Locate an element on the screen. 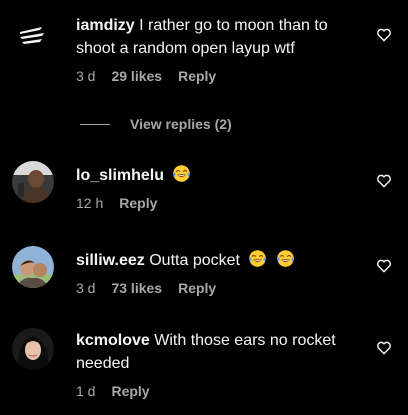  comment-body: lo_slimhelu 12 h Reply is located at coordinates (221, 187).